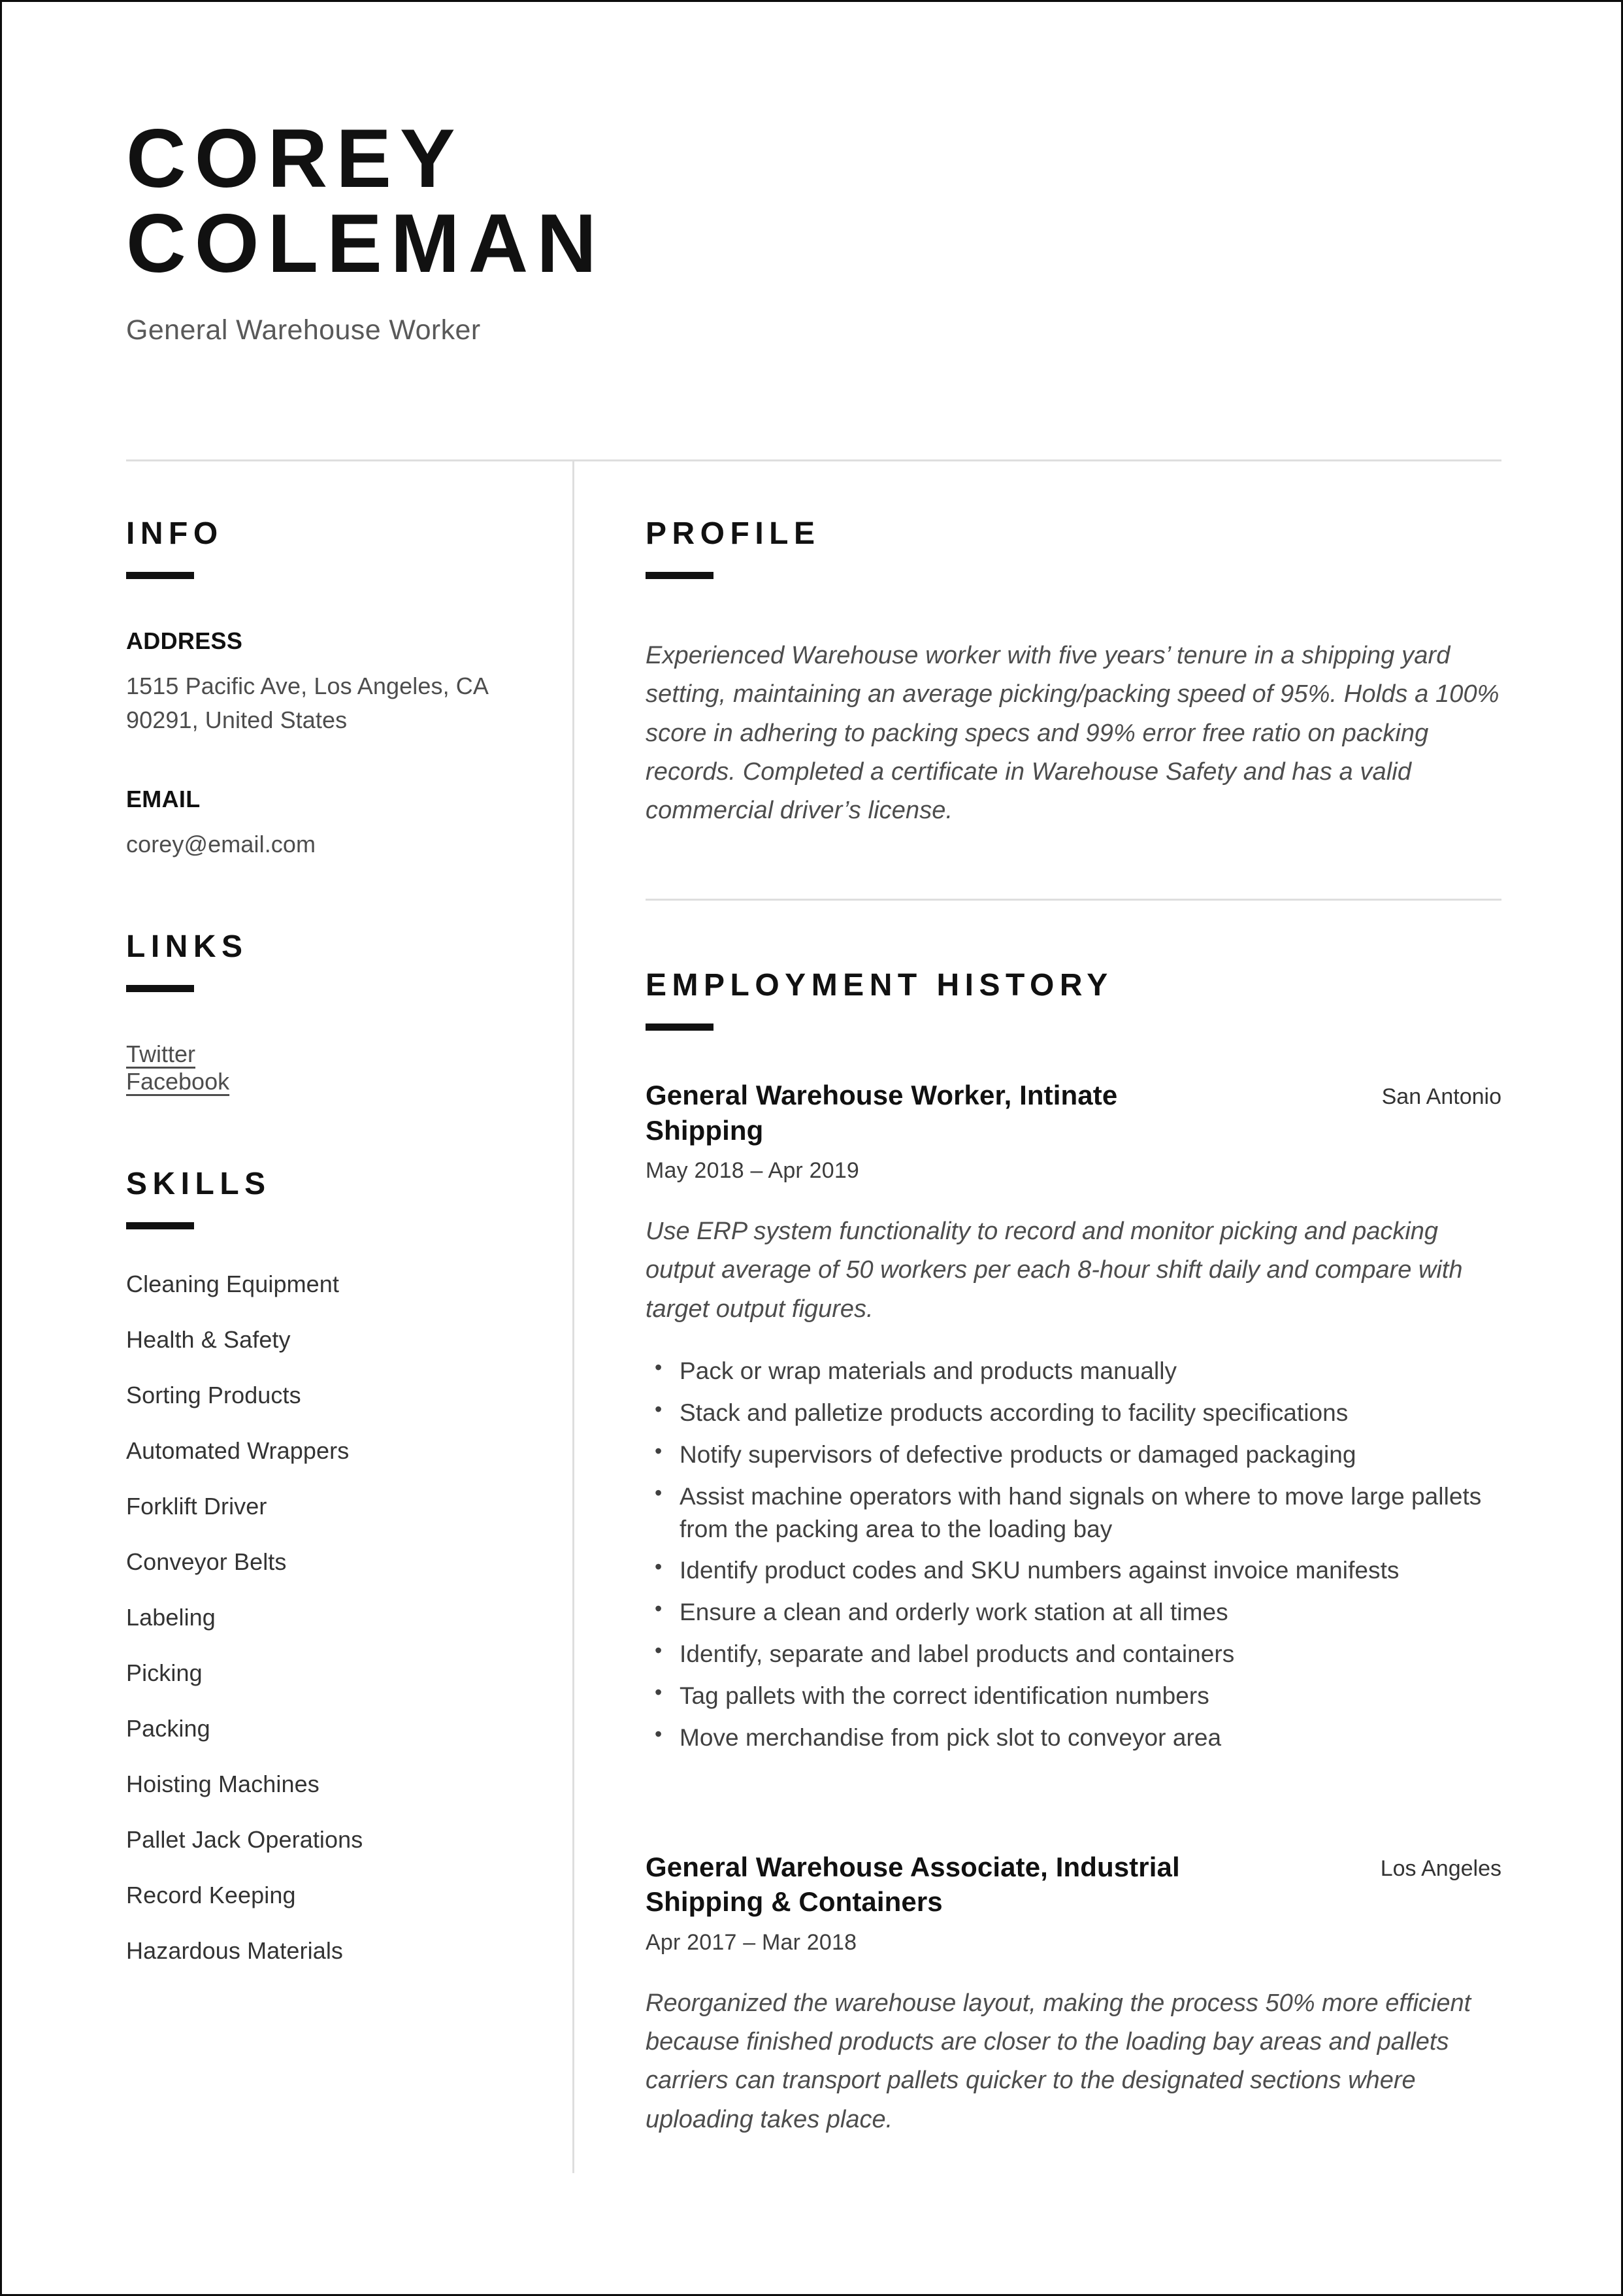 This screenshot has height=2296, width=1623. I want to click on skill-item: Conveyor Belts, so click(206, 1562).